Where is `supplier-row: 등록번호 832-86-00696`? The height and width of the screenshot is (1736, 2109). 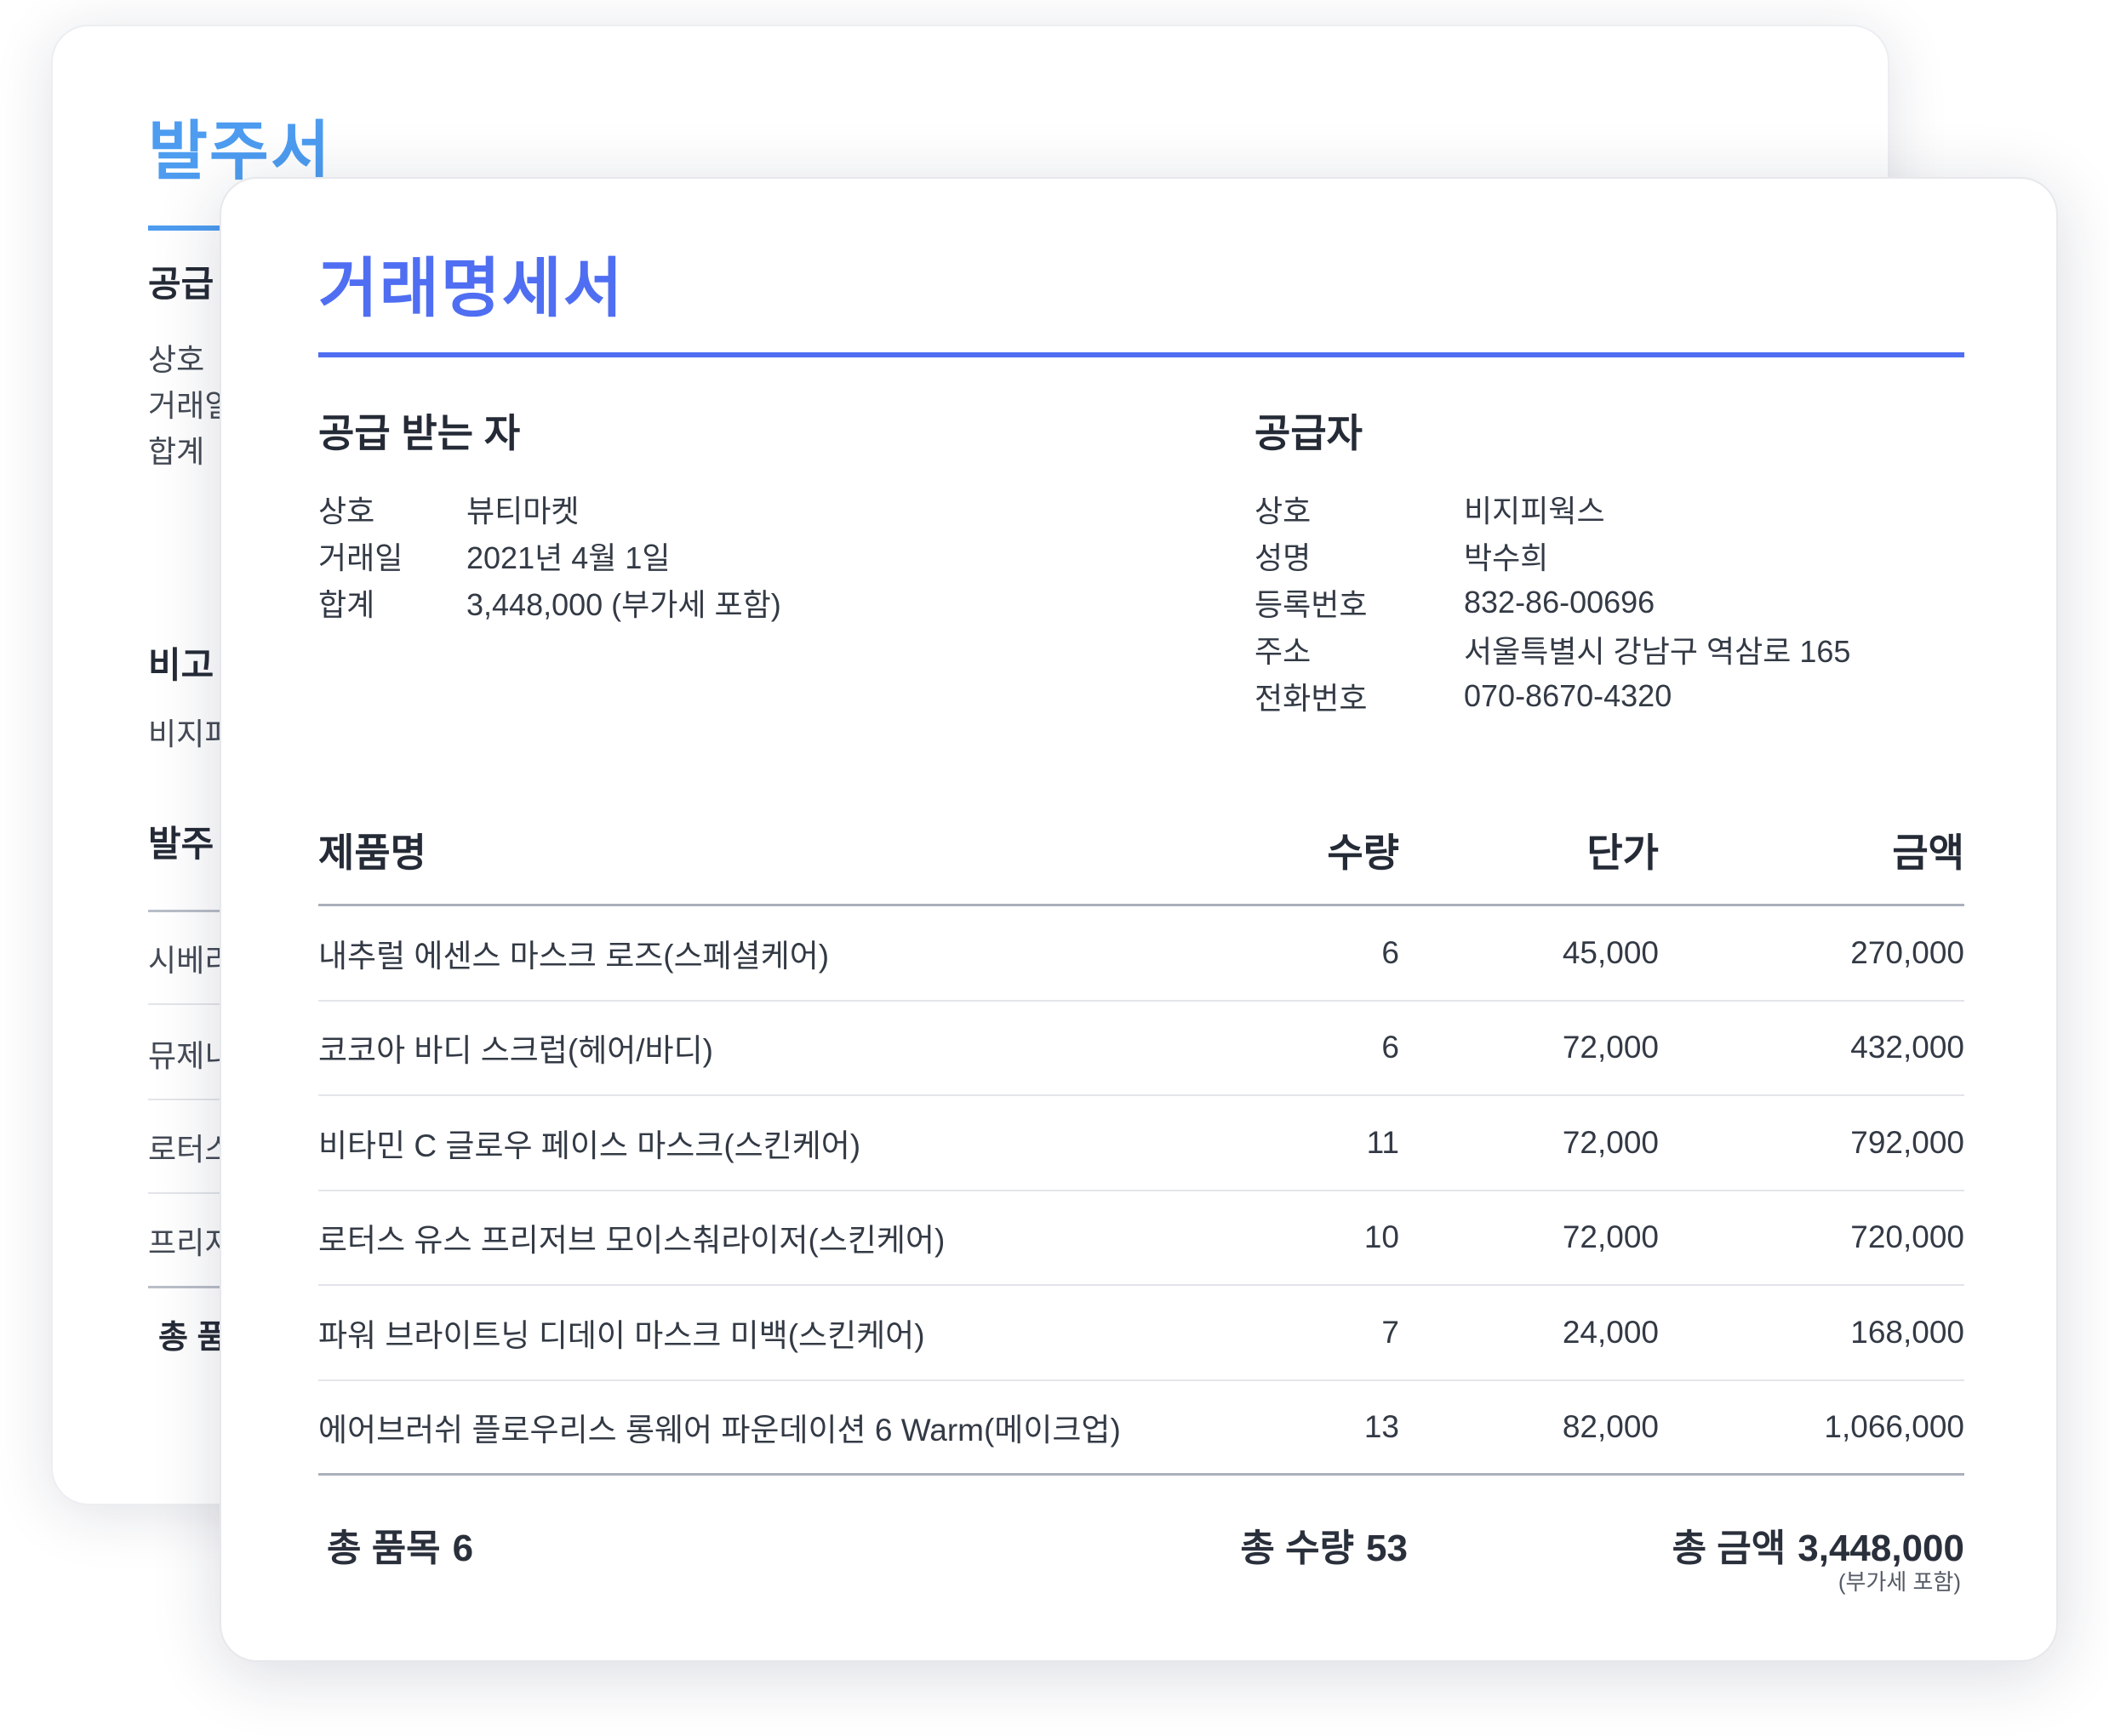
supplier-row: 등록번호 832-86-00696 is located at coordinates (1552, 602).